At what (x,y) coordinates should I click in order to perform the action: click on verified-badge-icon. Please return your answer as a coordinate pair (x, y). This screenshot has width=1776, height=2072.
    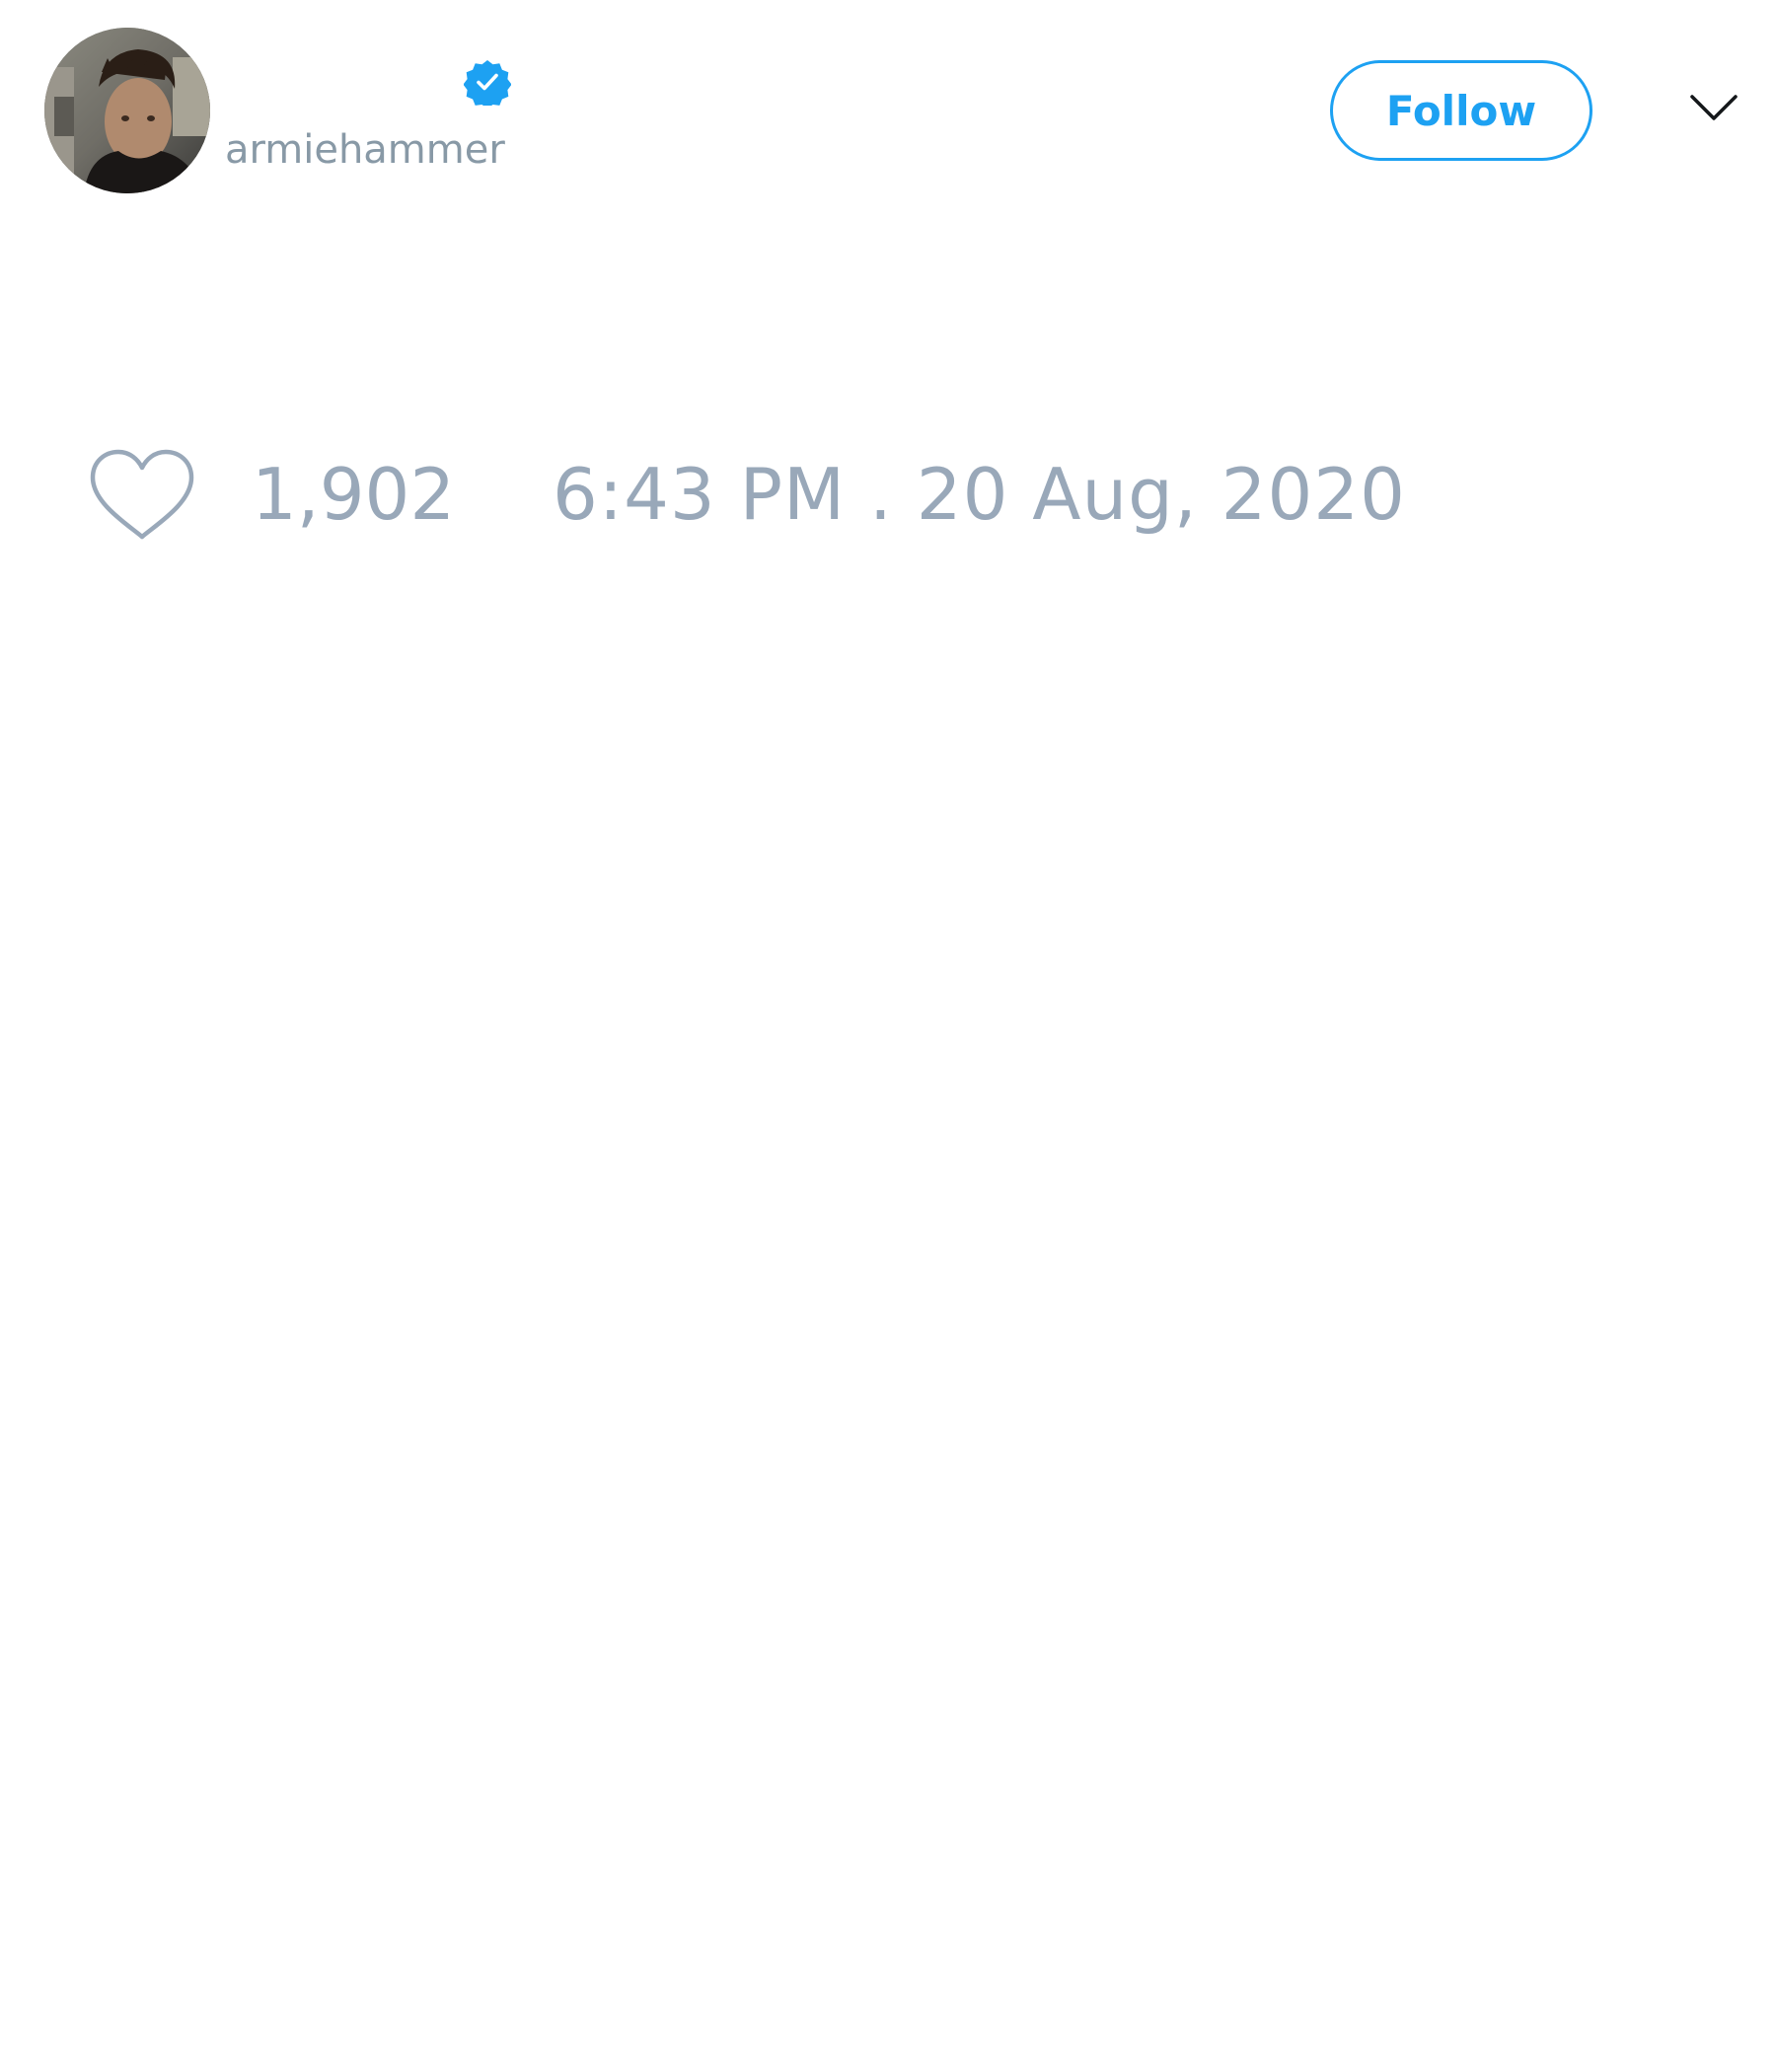
    Looking at the image, I should click on (488, 83).